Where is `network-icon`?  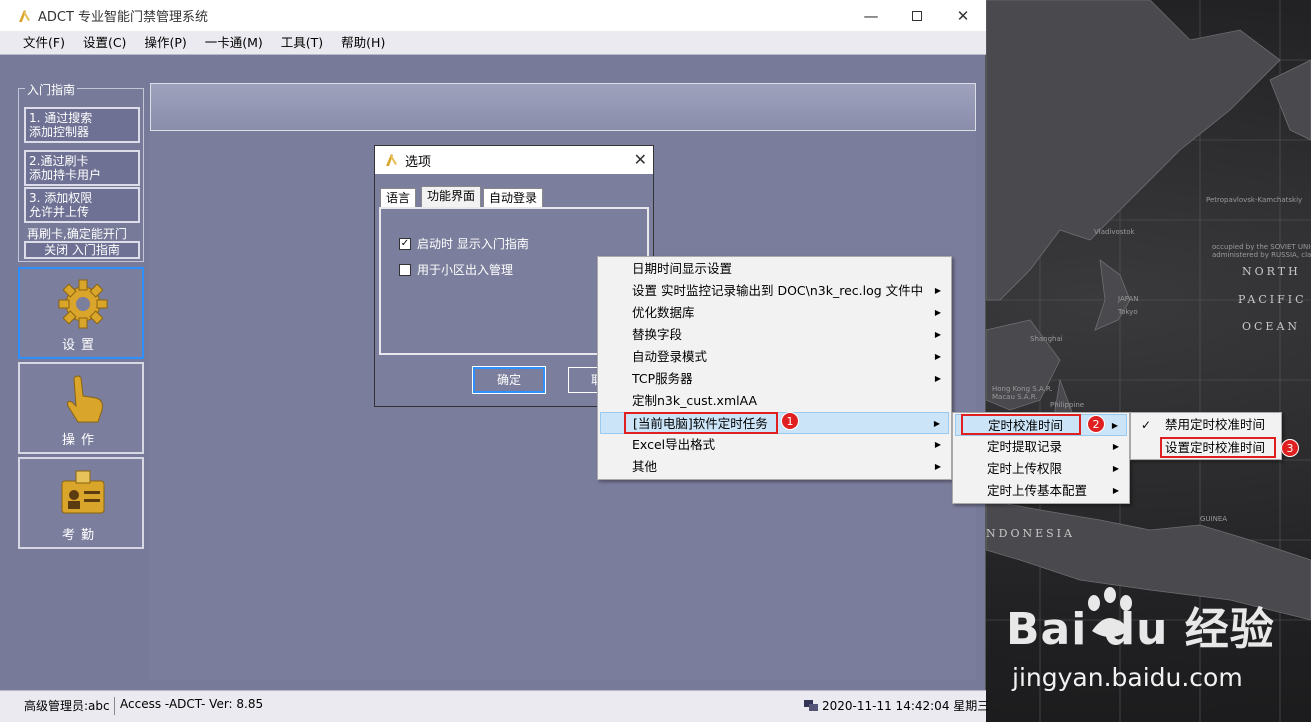 network-icon is located at coordinates (811, 705).